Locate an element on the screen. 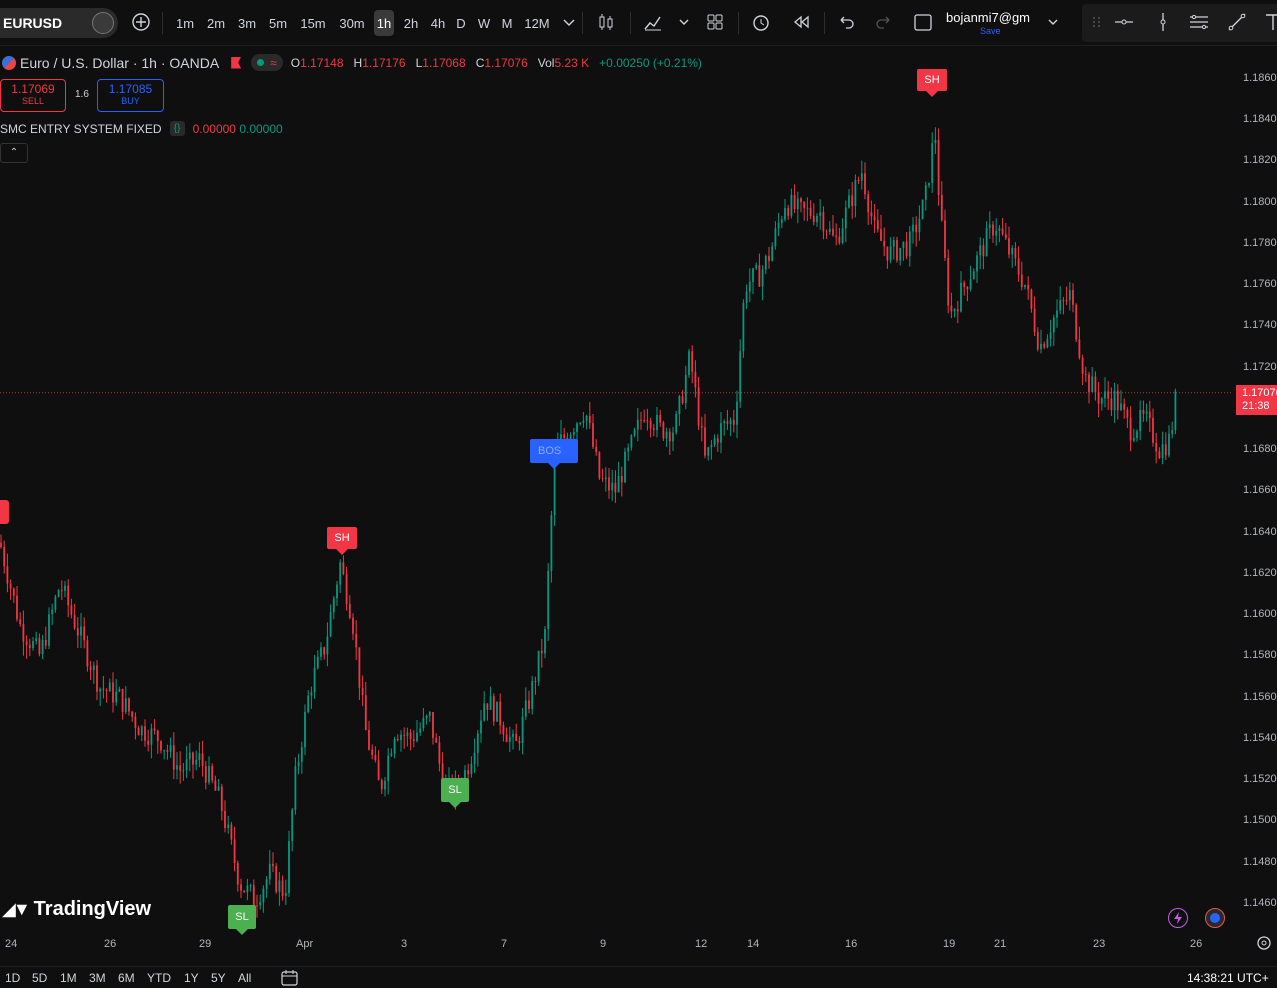 The image size is (1277, 988). sell-label: SELL is located at coordinates (33, 101).